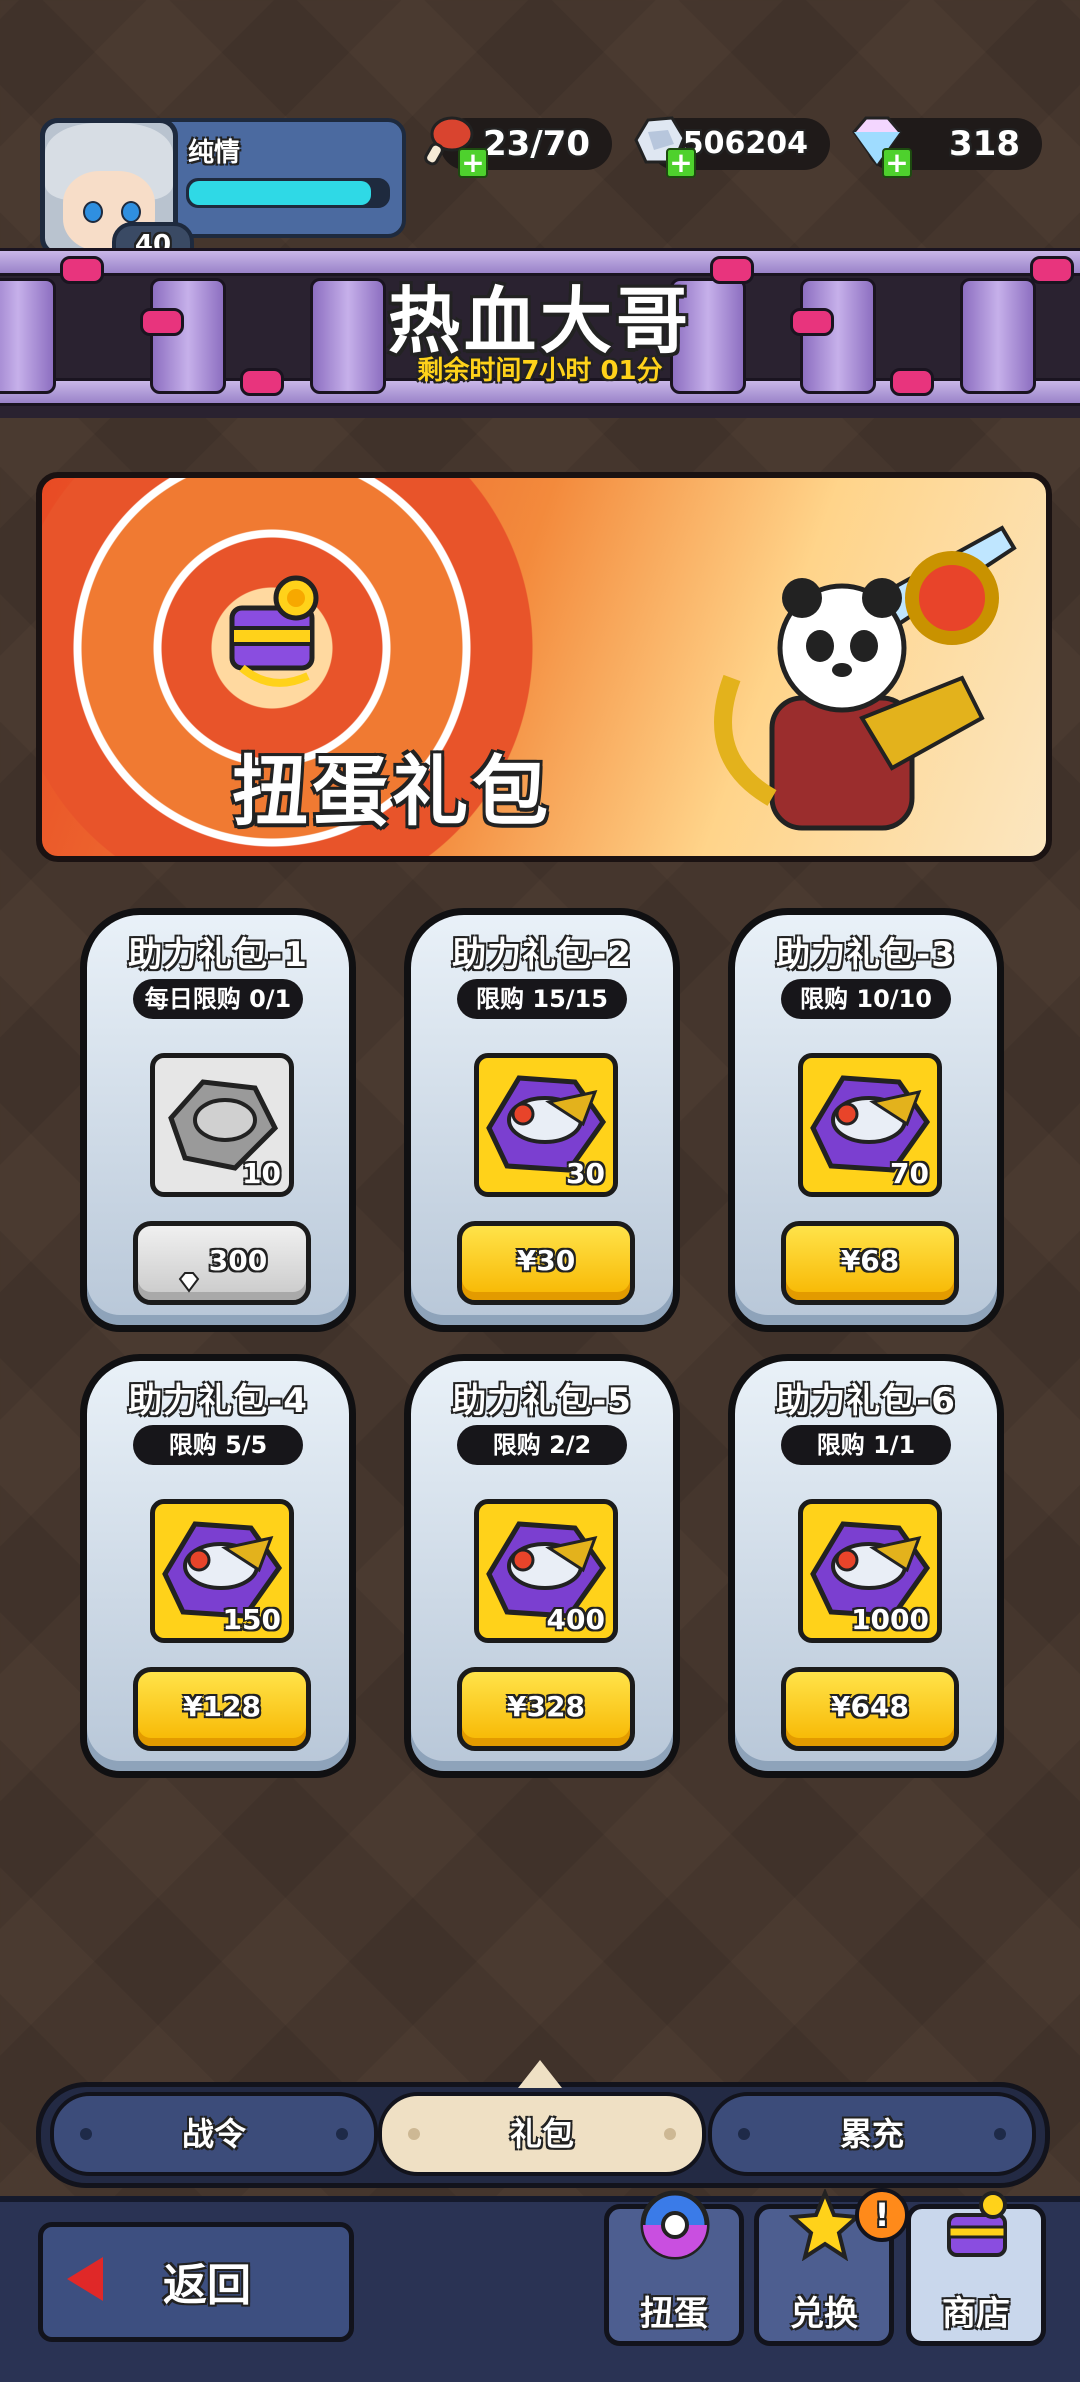 The width and height of the screenshot is (1080, 2382). Describe the element at coordinates (909, 1173) in the screenshot. I see `pack-item-quantity: 70` at that location.